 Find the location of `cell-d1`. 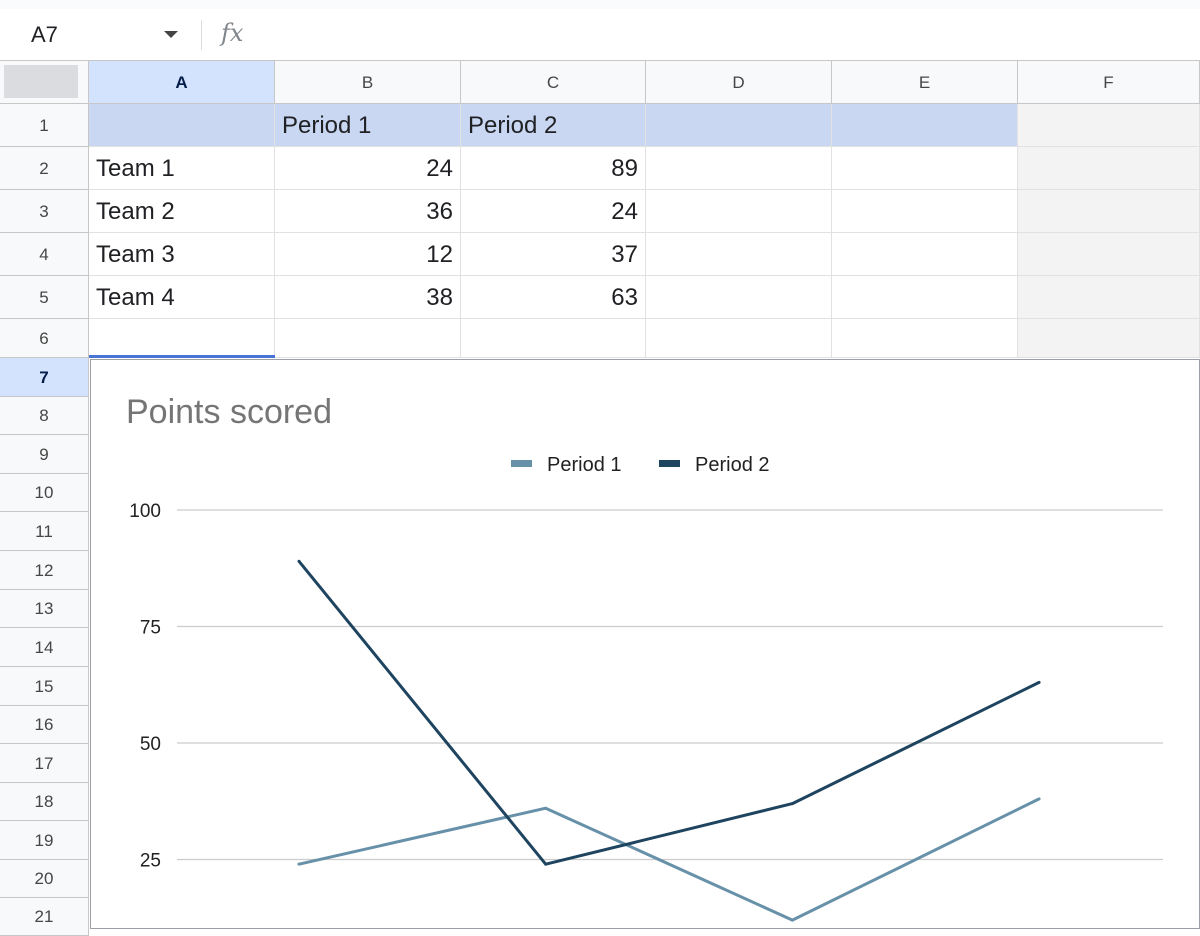

cell-d1 is located at coordinates (739, 125).